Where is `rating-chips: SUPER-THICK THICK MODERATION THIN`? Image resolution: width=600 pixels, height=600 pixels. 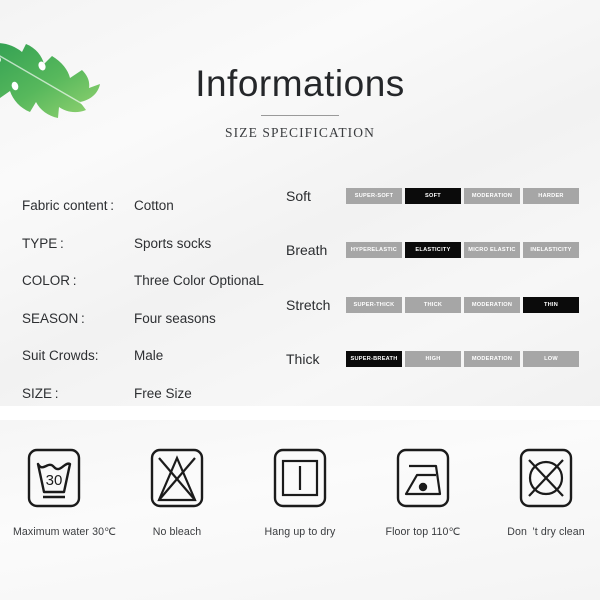 rating-chips: SUPER-THICK THICK MODERATION THIN is located at coordinates (462, 304).